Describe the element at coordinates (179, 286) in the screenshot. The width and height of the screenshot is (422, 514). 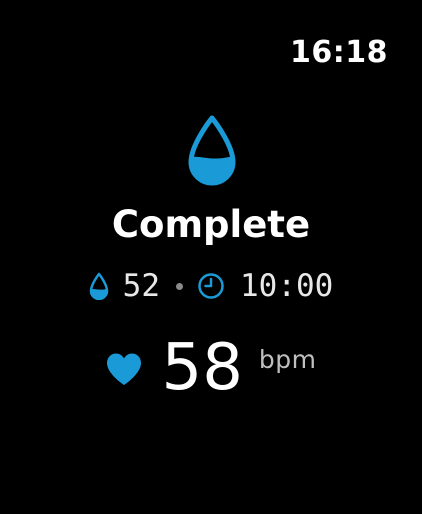
I see `separator-dot` at that location.